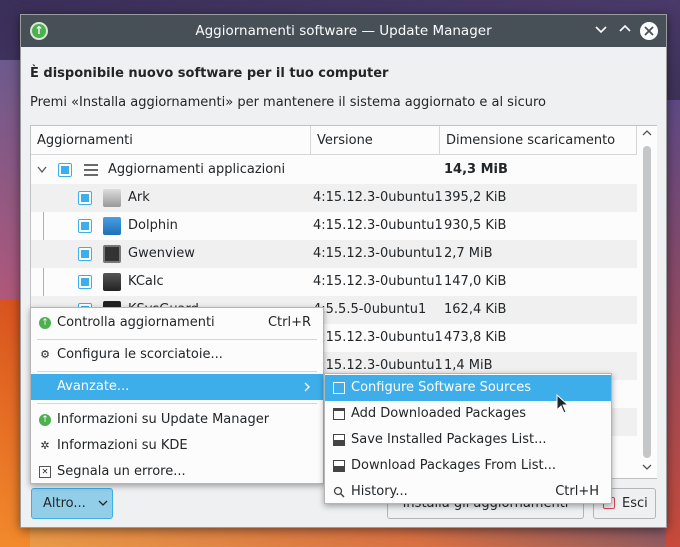 This screenshot has height=547, width=680. Describe the element at coordinates (112, 282) in the screenshot. I see `kcalc-icon` at that location.